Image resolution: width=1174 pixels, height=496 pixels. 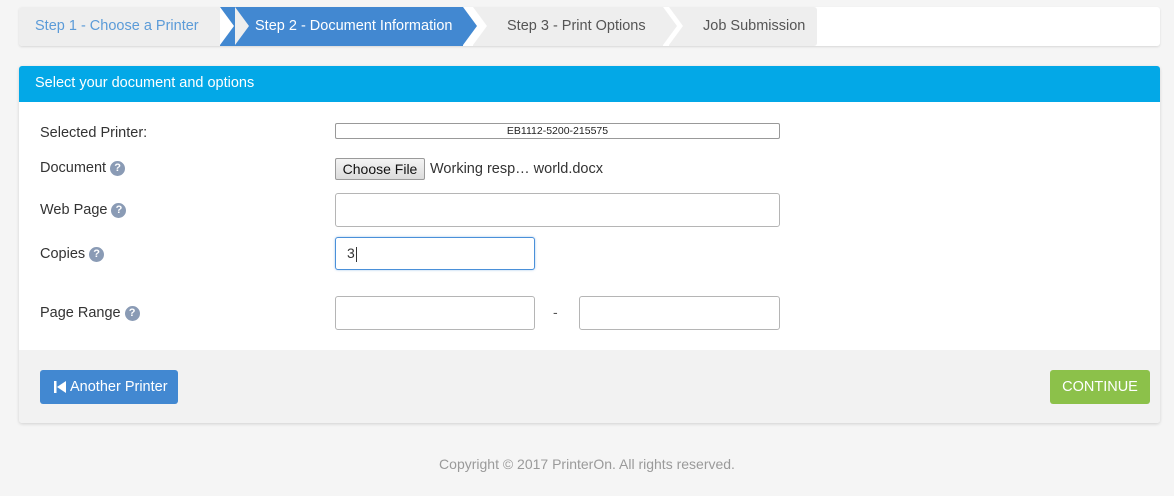 I want to click on web-page-label-text: Web Page, so click(x=74, y=210).